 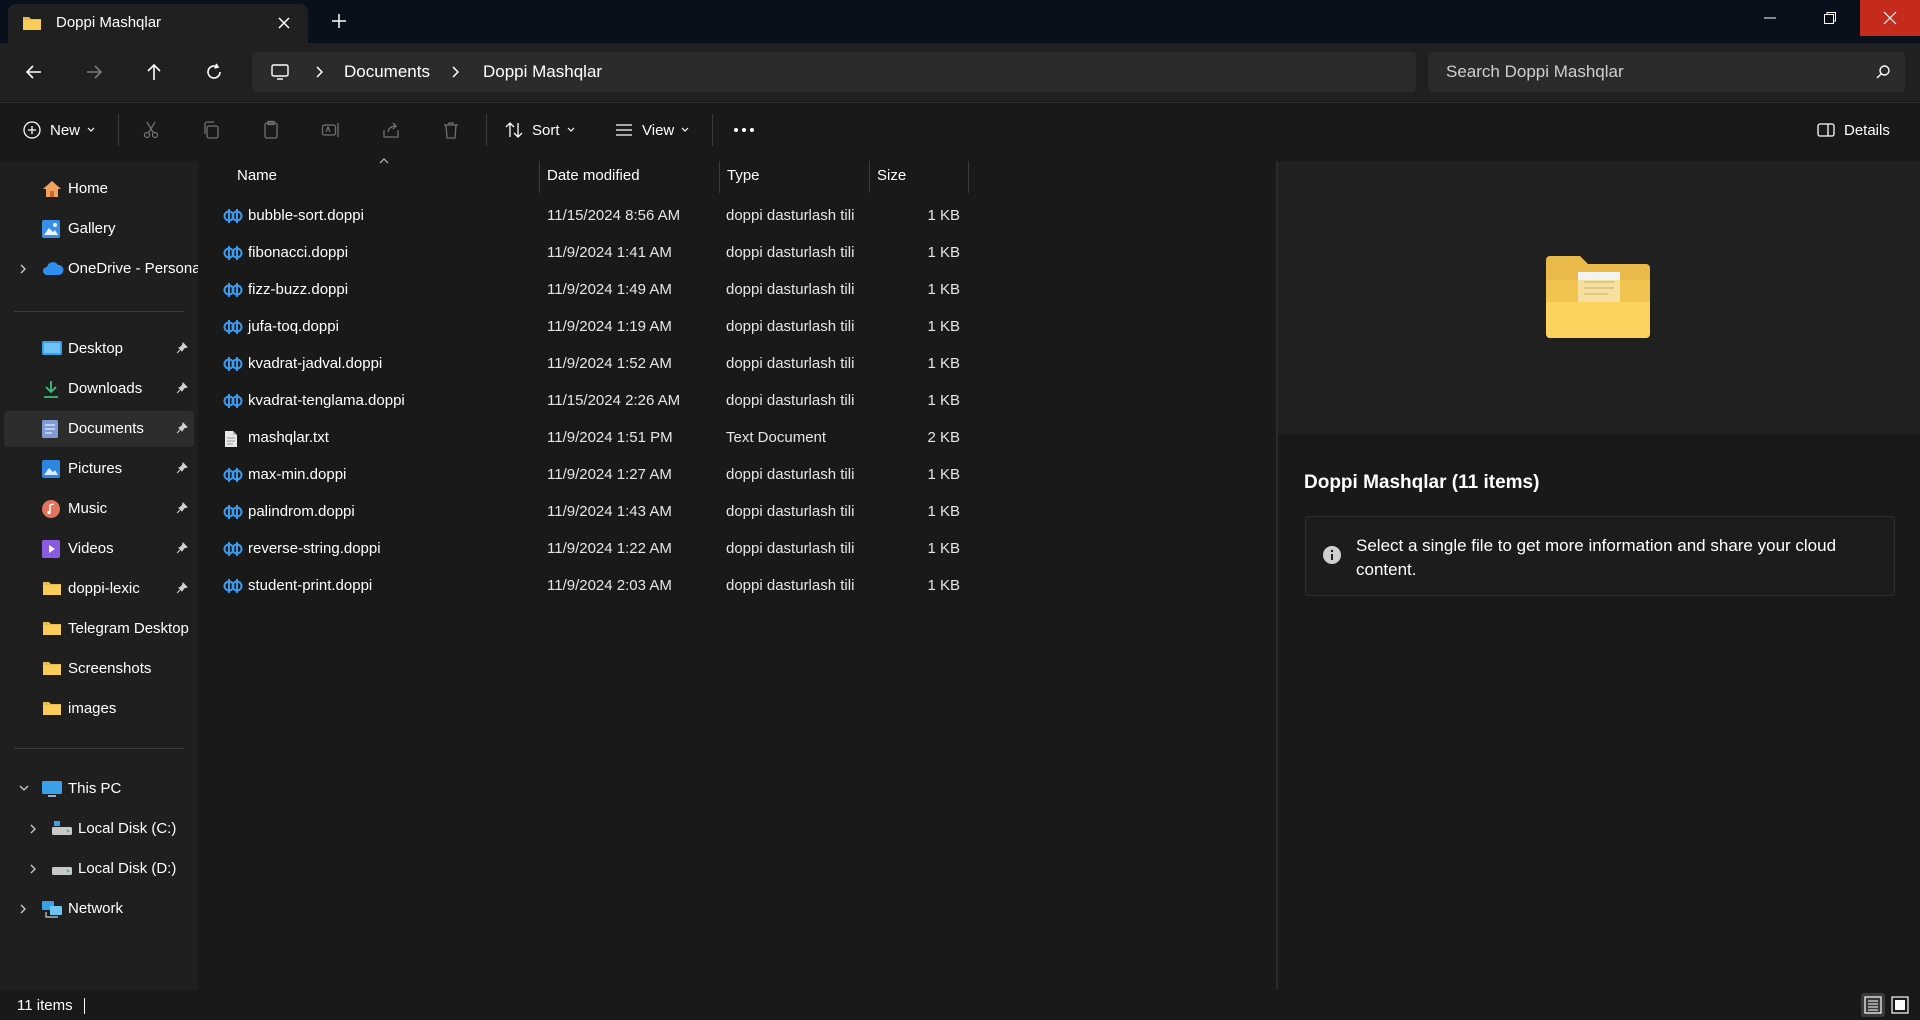 I want to click on search-icon, so click(x=1883, y=72).